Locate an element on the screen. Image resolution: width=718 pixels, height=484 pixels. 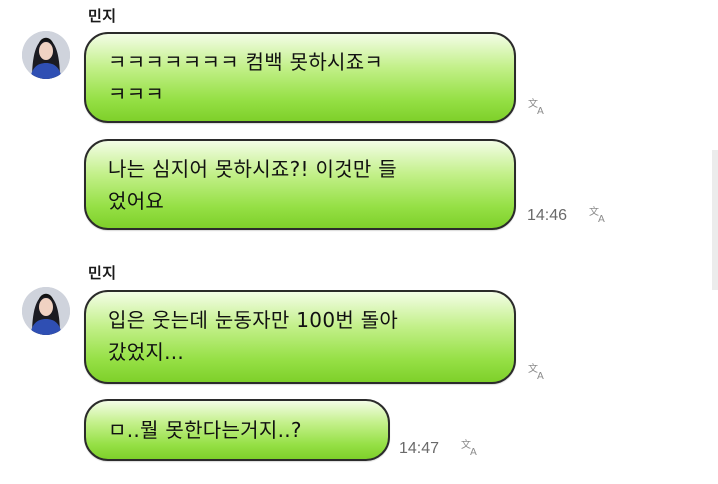
message-time: 14:46 is located at coordinates (547, 215).